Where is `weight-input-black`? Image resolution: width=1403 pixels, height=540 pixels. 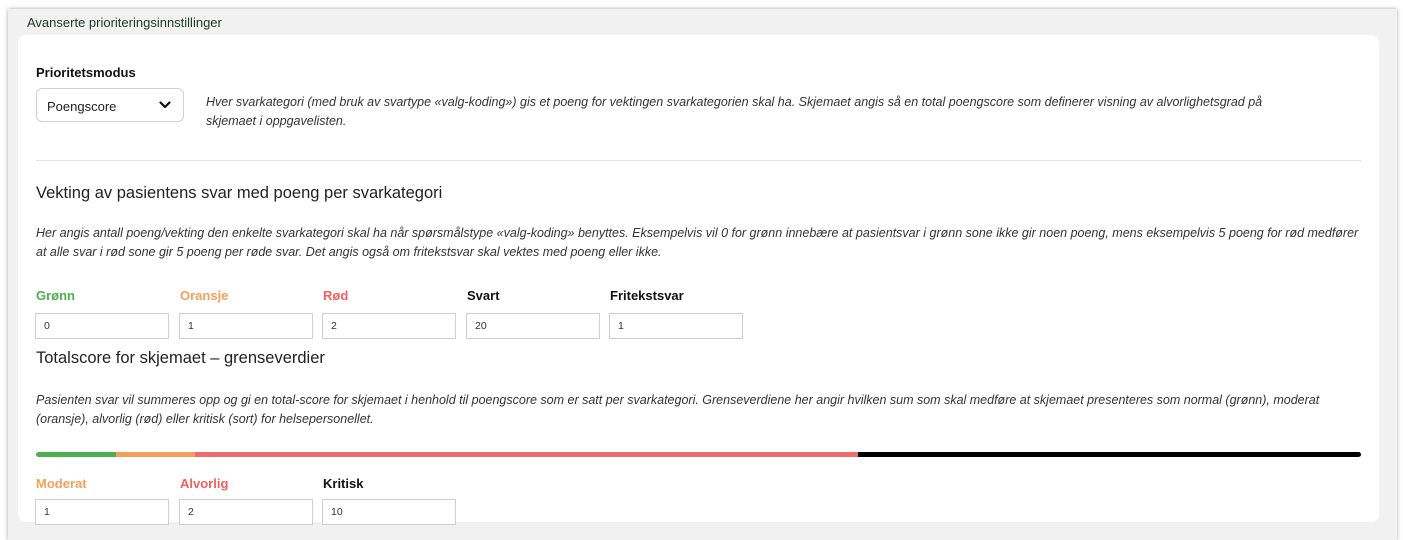 weight-input-black is located at coordinates (533, 326).